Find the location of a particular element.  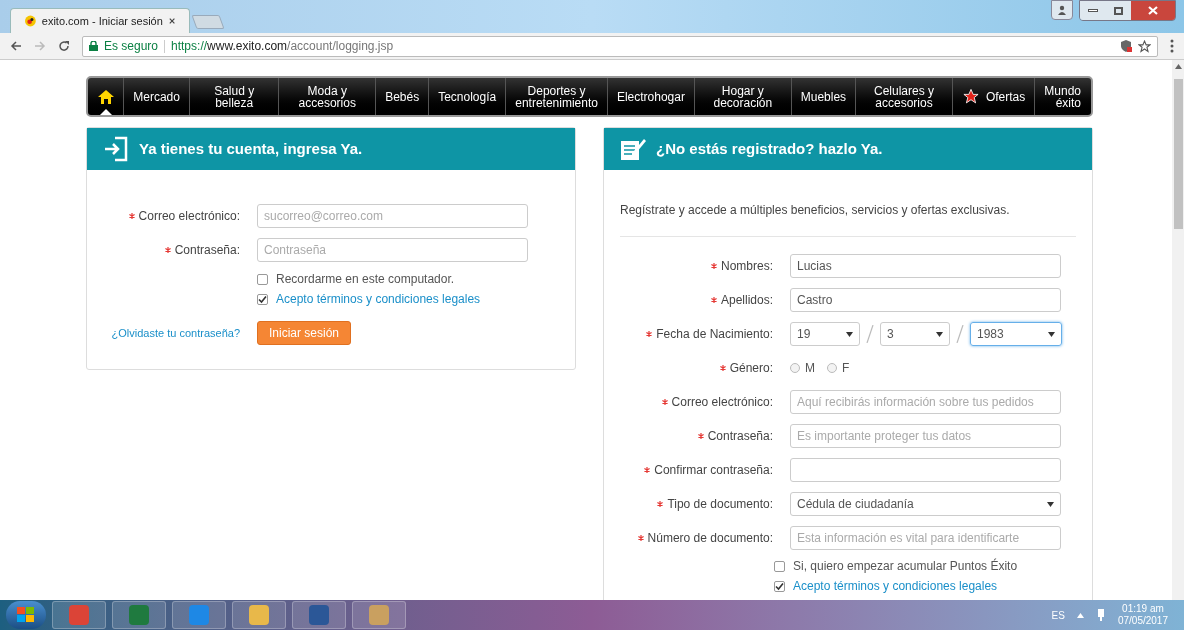

input-field: Esta información es vital para identificarte is located at coordinates (925, 538).